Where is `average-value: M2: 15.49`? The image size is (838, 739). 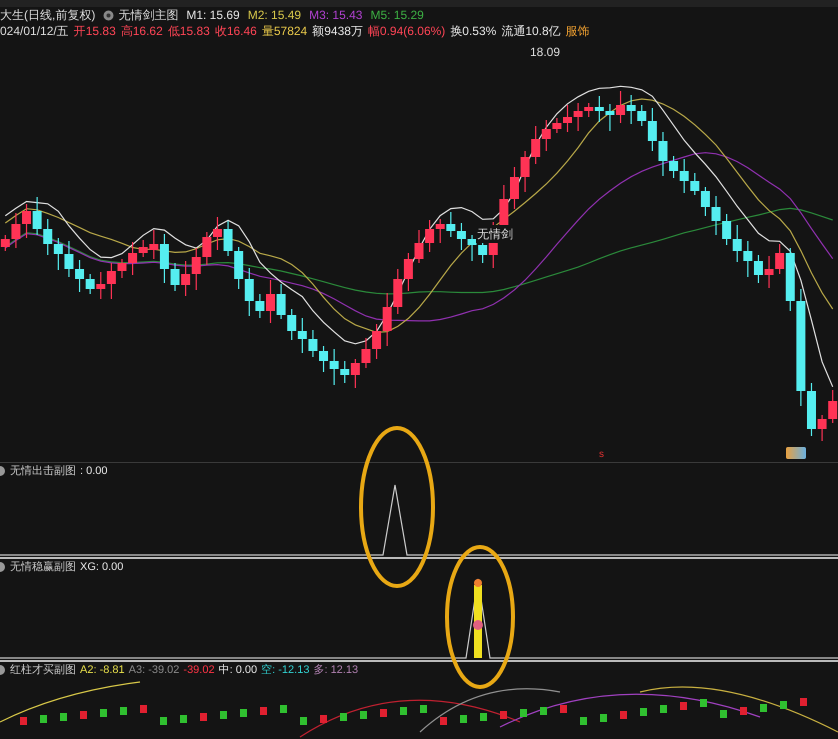
average-value: M2: 15.49 is located at coordinates (275, 15).